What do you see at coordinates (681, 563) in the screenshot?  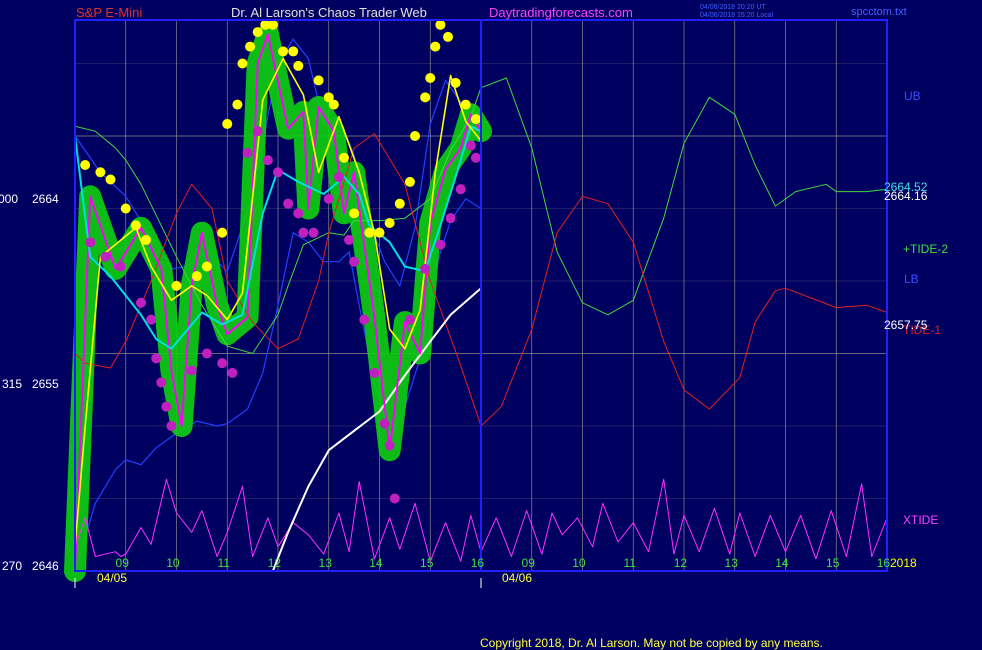 I see `x-tick-label-11: 12` at bounding box center [681, 563].